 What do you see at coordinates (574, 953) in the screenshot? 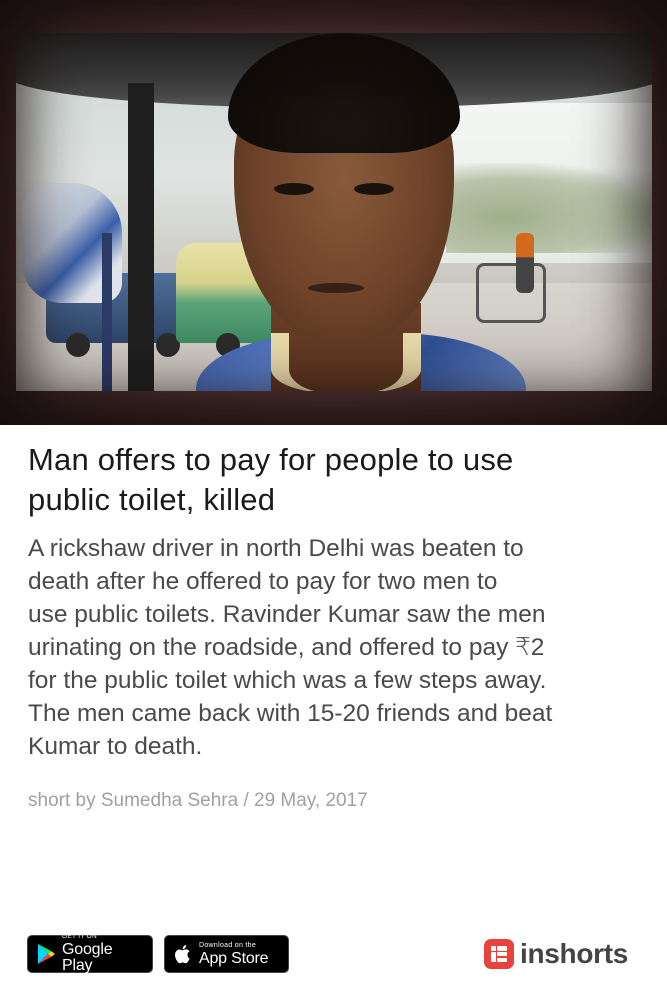
I see `brand-name: inshorts` at bounding box center [574, 953].